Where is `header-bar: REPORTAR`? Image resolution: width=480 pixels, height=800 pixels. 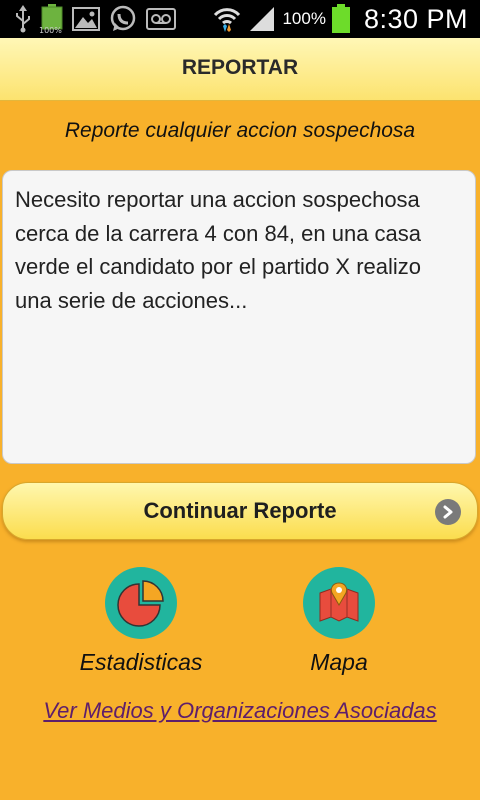
header-bar: REPORTAR is located at coordinates (240, 69).